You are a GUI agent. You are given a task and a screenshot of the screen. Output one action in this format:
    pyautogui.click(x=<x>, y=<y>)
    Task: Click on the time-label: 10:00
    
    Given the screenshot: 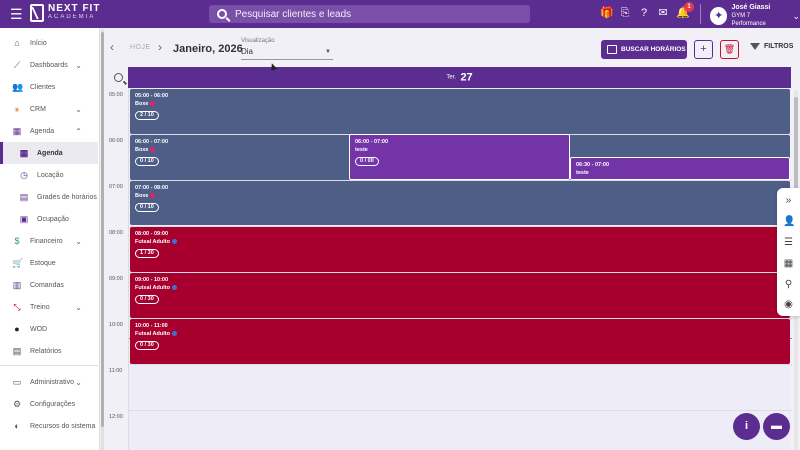 What is the action you would take?
    pyautogui.click(x=116, y=325)
    